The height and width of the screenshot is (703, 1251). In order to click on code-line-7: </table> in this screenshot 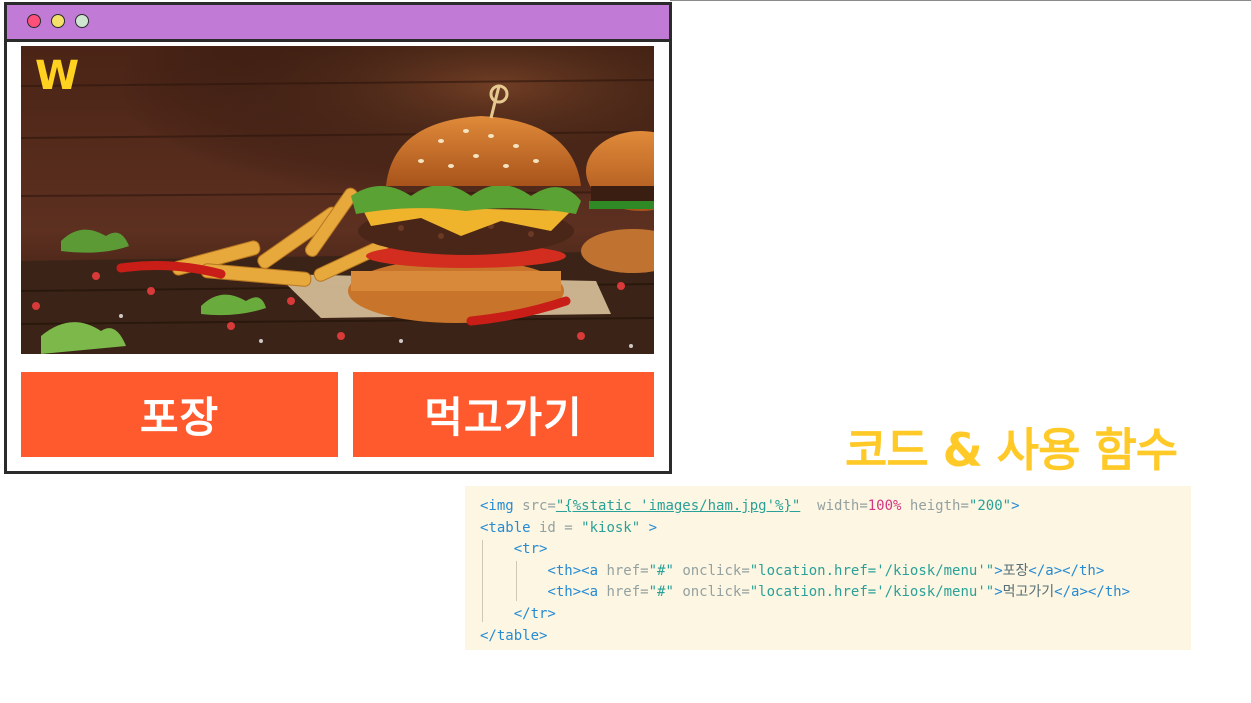, I will do `click(835, 637)`.